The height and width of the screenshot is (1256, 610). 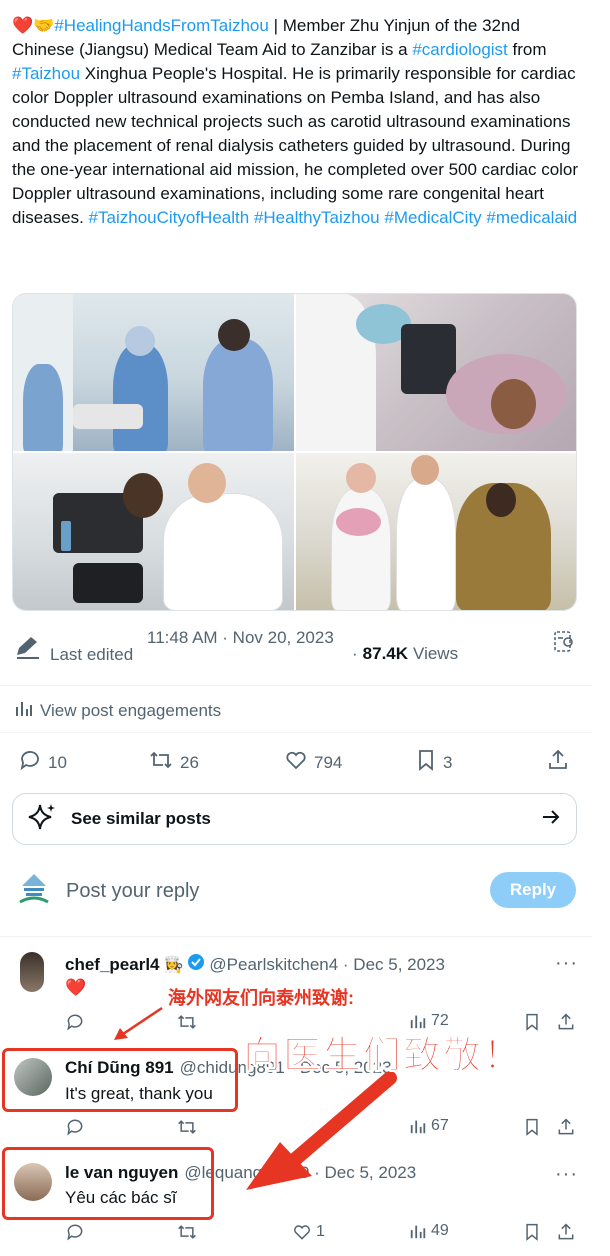 What do you see at coordinates (440, 1230) in the screenshot?
I see `views-count: 49` at bounding box center [440, 1230].